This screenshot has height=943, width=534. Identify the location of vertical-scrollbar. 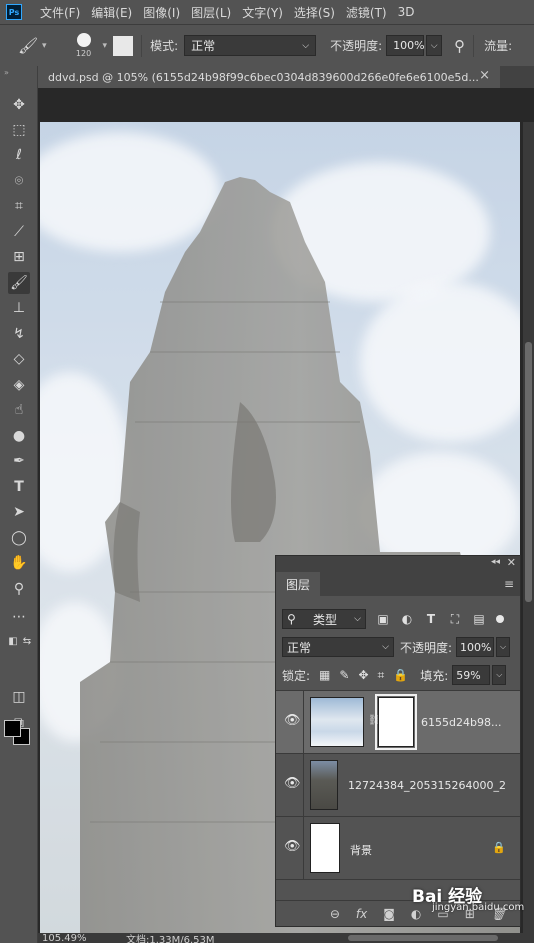
(528, 527).